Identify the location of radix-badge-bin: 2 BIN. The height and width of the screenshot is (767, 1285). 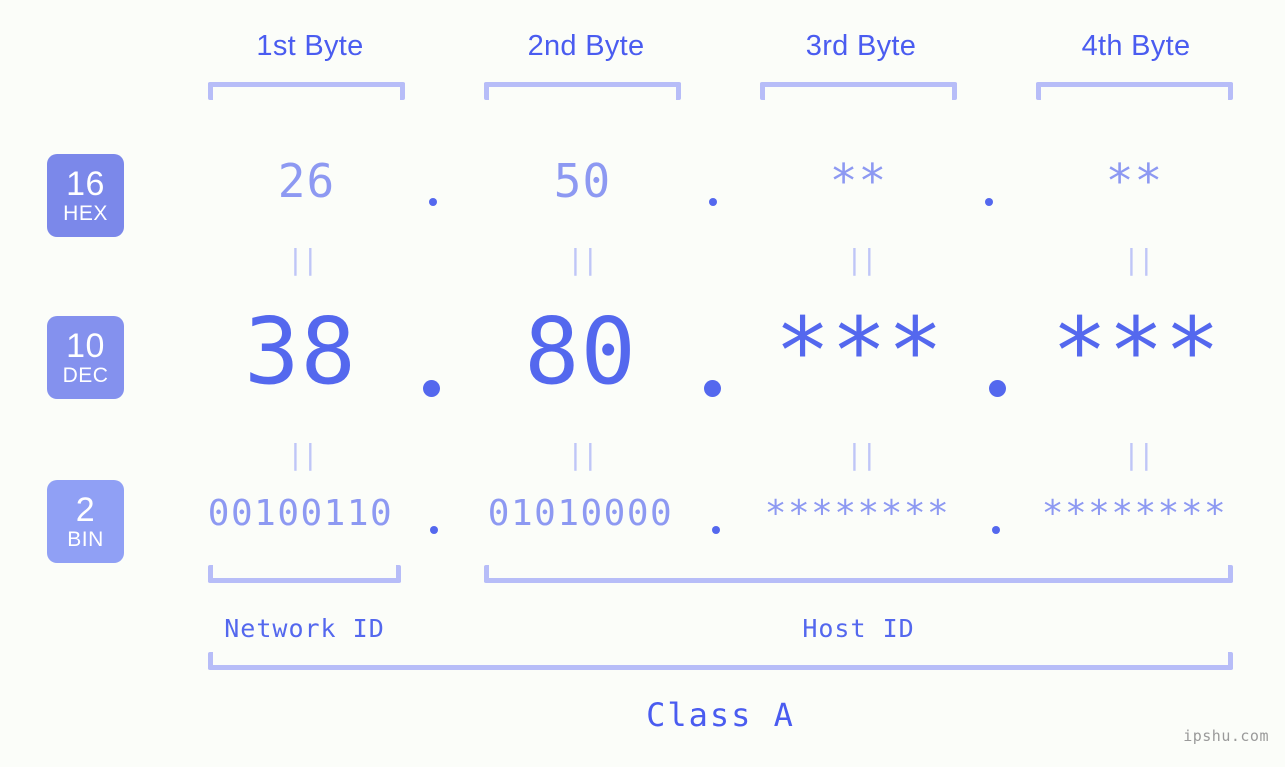
(85, 521).